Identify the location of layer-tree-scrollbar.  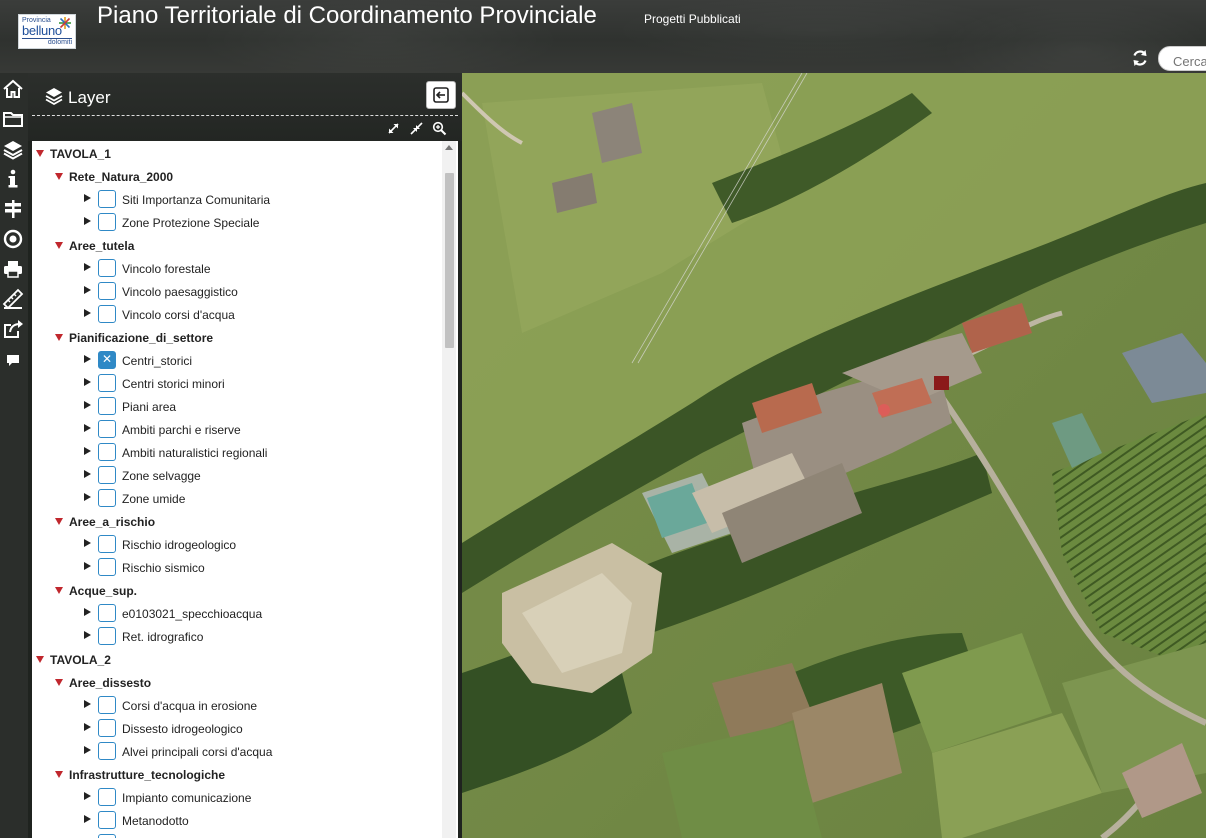
(449, 489).